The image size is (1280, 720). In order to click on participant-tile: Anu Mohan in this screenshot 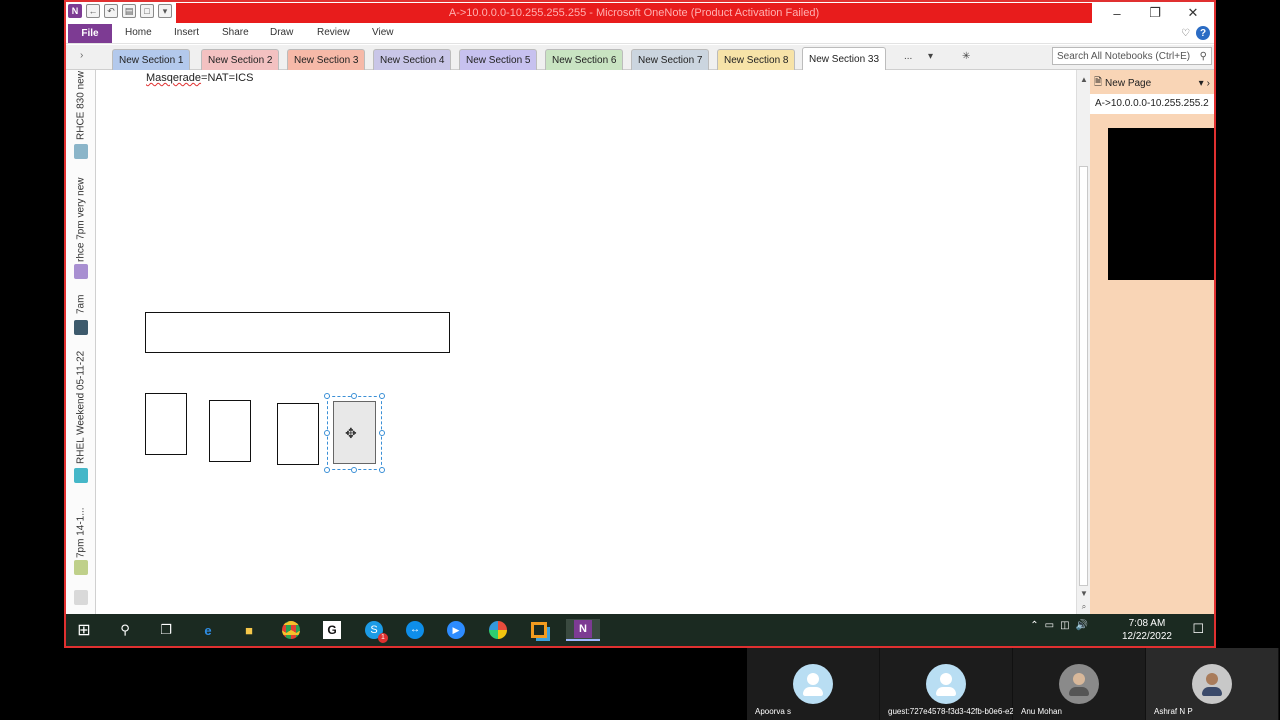, I will do `click(1079, 684)`.